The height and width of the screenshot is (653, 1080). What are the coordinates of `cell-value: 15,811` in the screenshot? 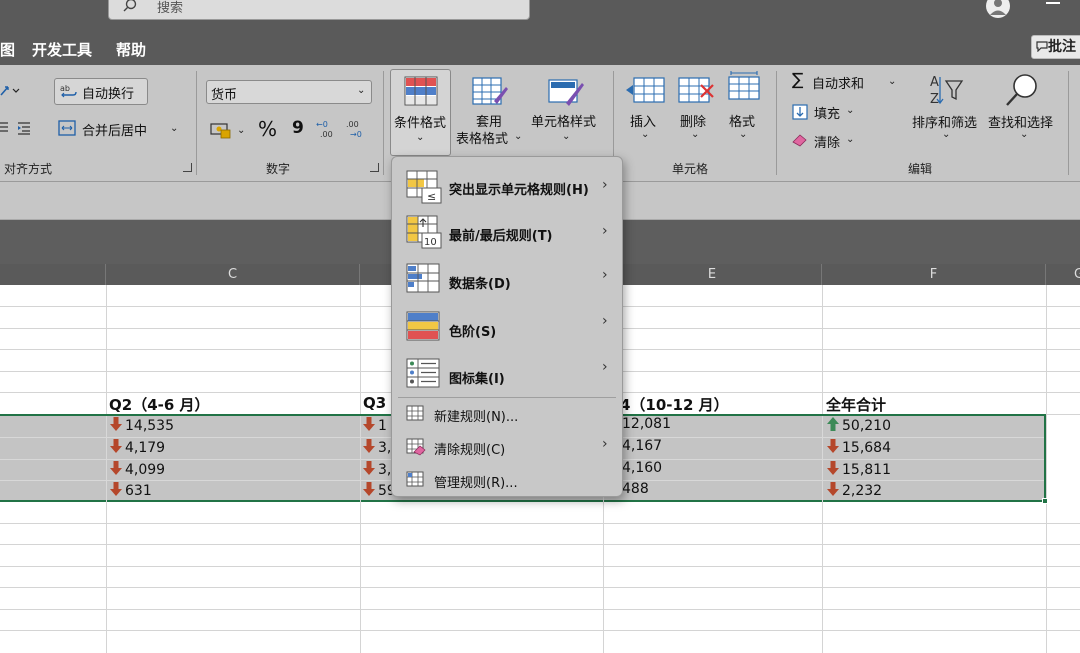 It's located at (866, 470).